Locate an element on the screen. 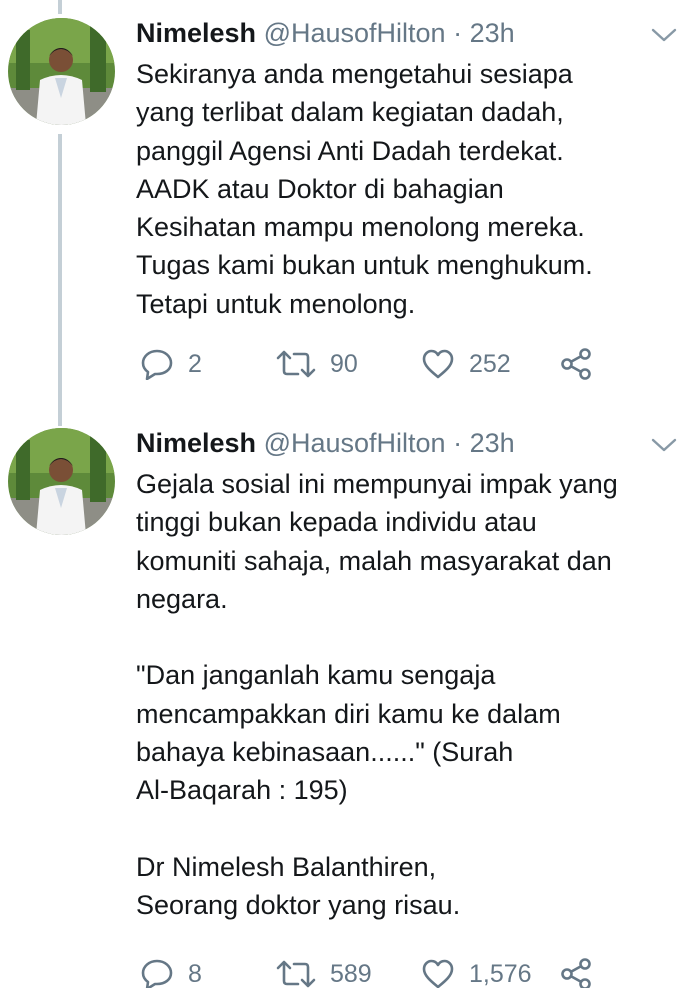  like-button: 1,576 is located at coordinates (476, 971).